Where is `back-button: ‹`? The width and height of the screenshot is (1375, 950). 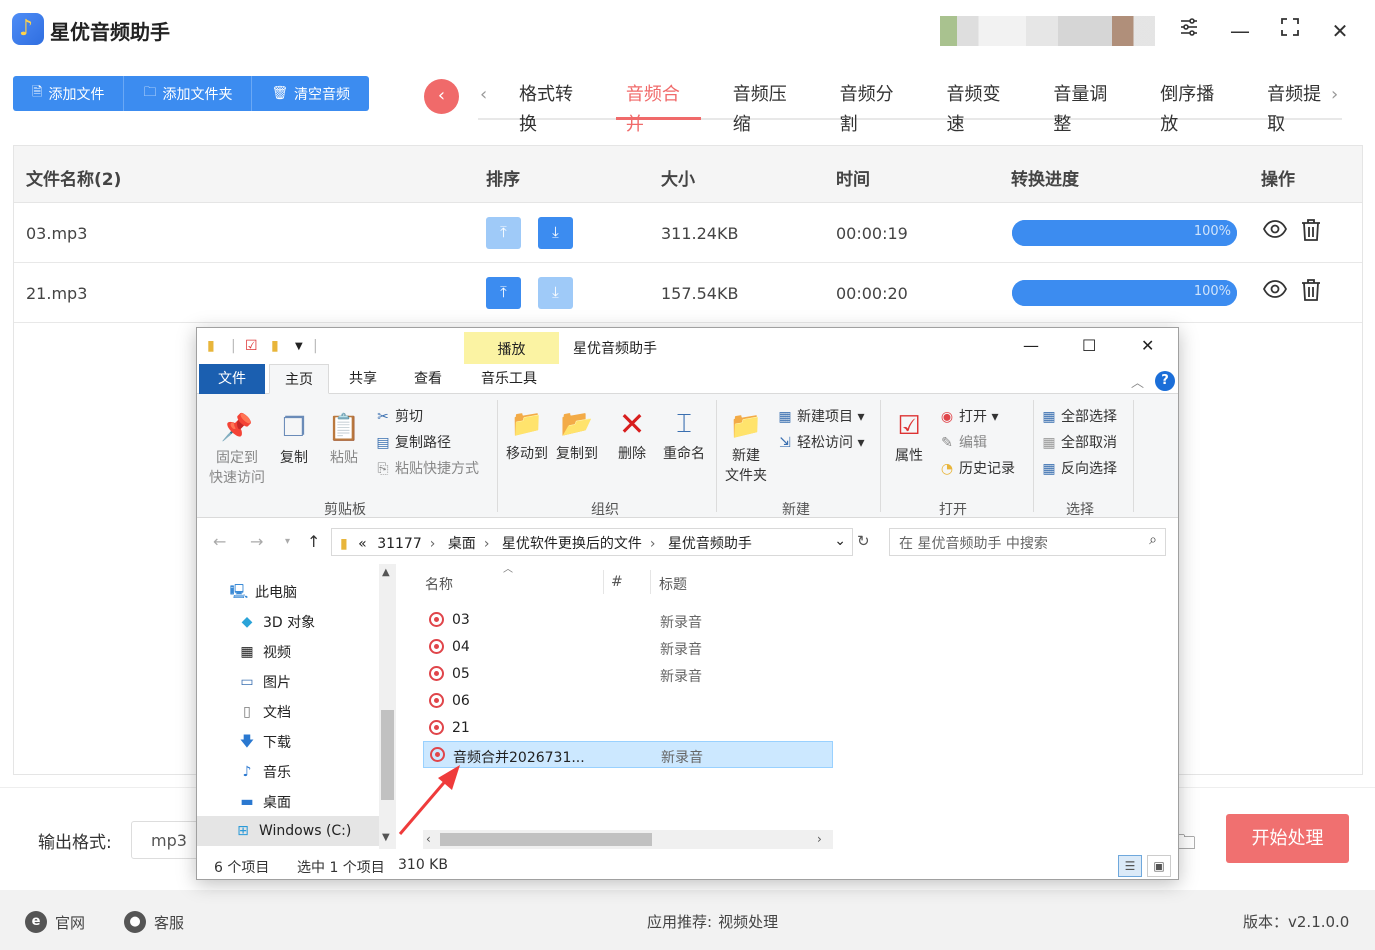
back-button: ‹ is located at coordinates (441, 96).